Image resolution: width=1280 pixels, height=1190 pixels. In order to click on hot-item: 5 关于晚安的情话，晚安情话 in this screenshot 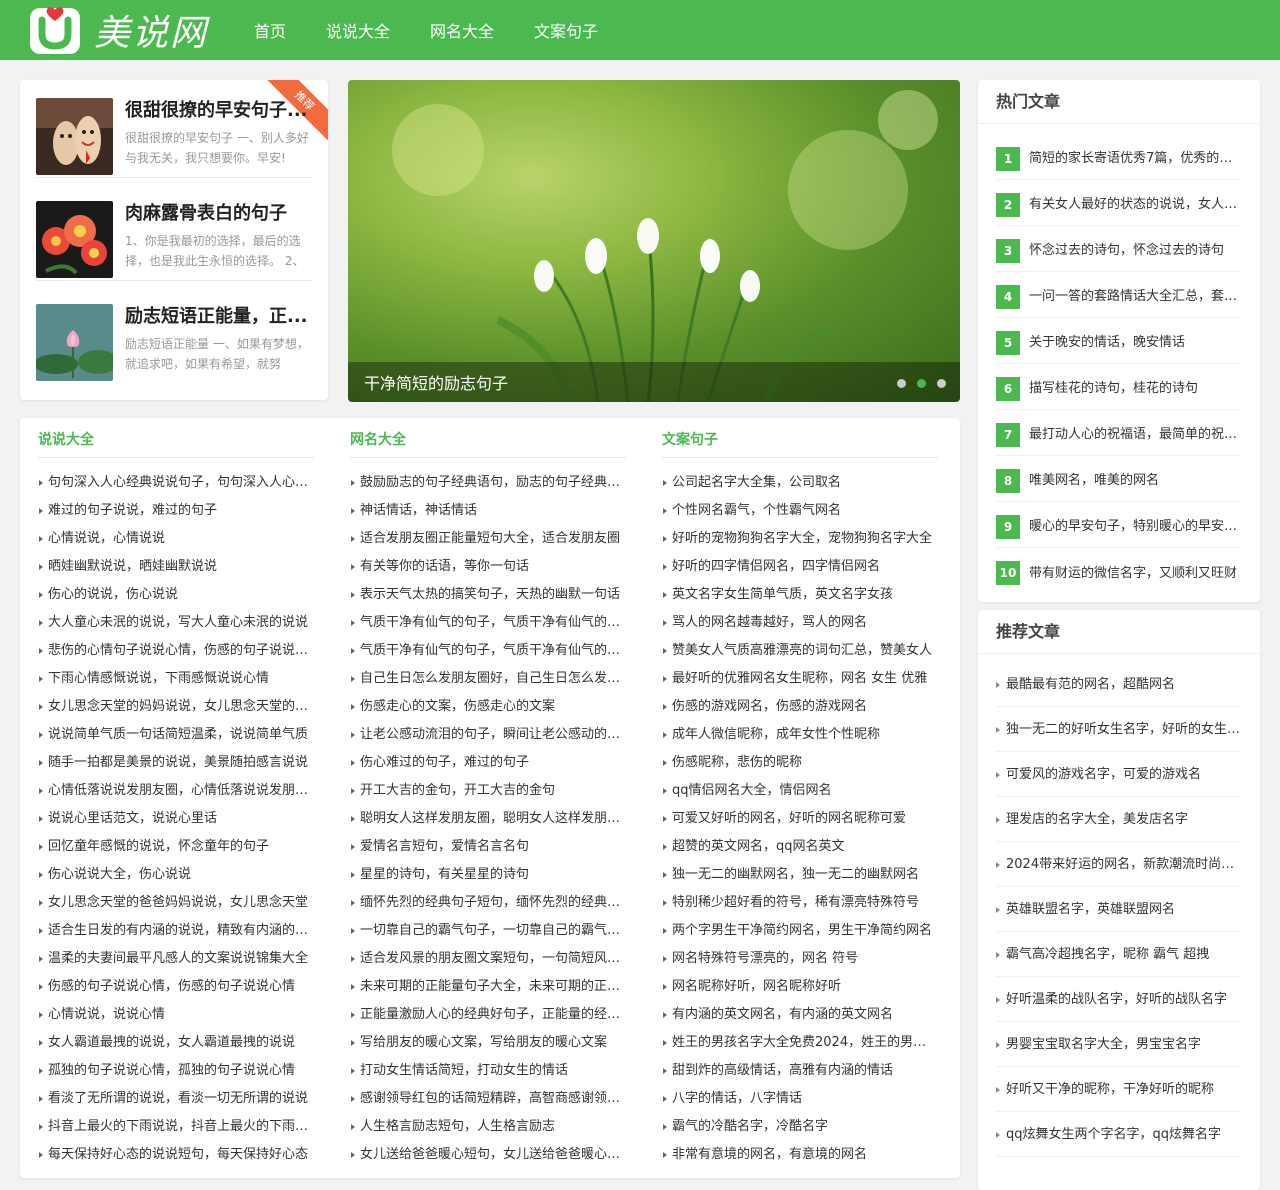, I will do `click(1119, 341)`.